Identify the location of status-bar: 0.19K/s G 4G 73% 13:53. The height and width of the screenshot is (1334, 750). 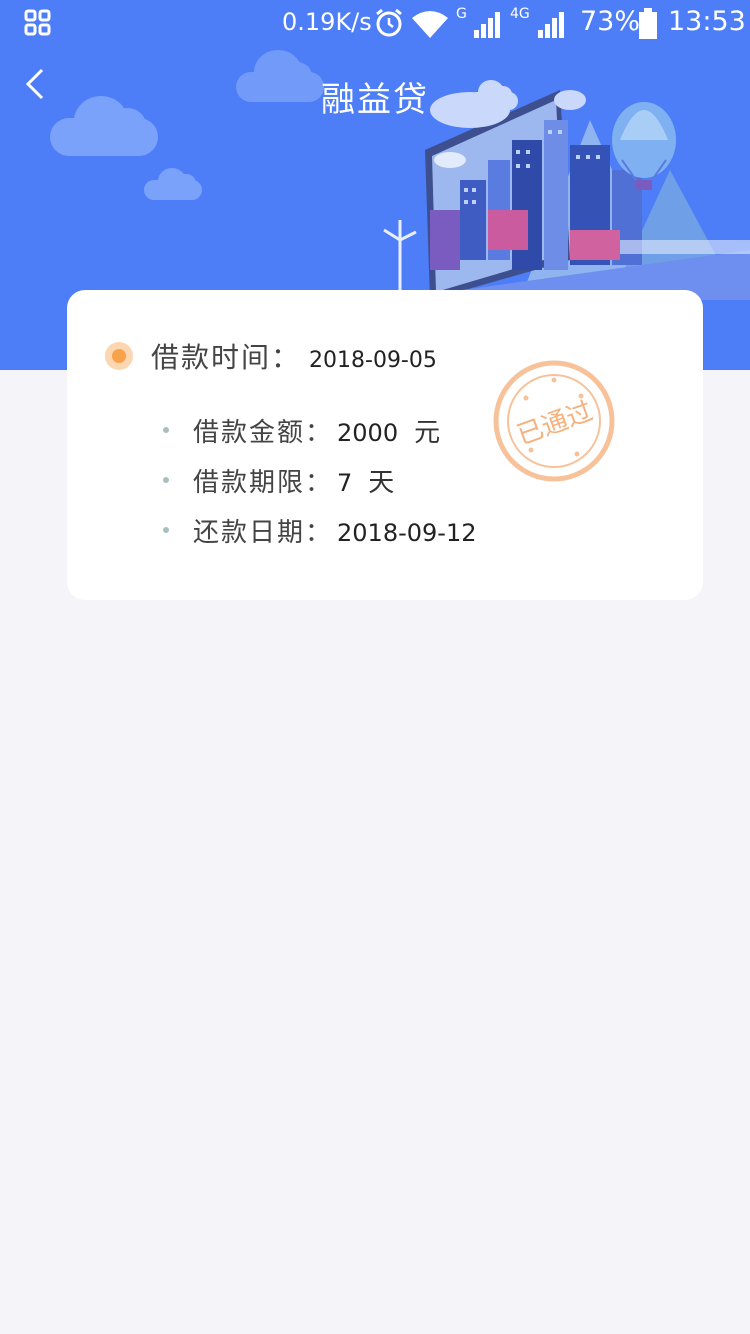
(375, 24).